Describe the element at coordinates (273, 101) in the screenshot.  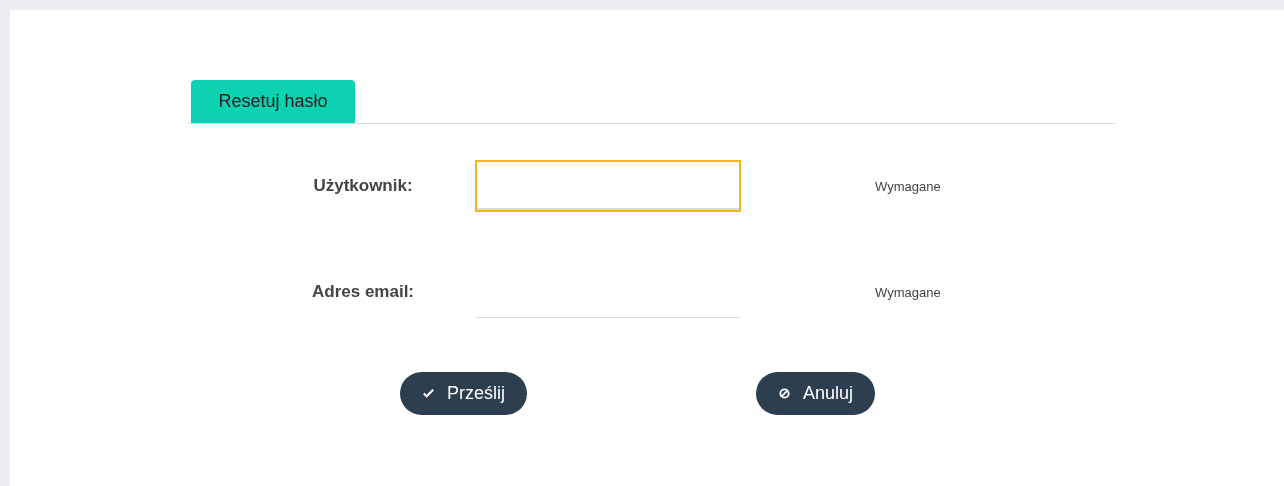
I see `tab: Resetuj hasło` at that location.